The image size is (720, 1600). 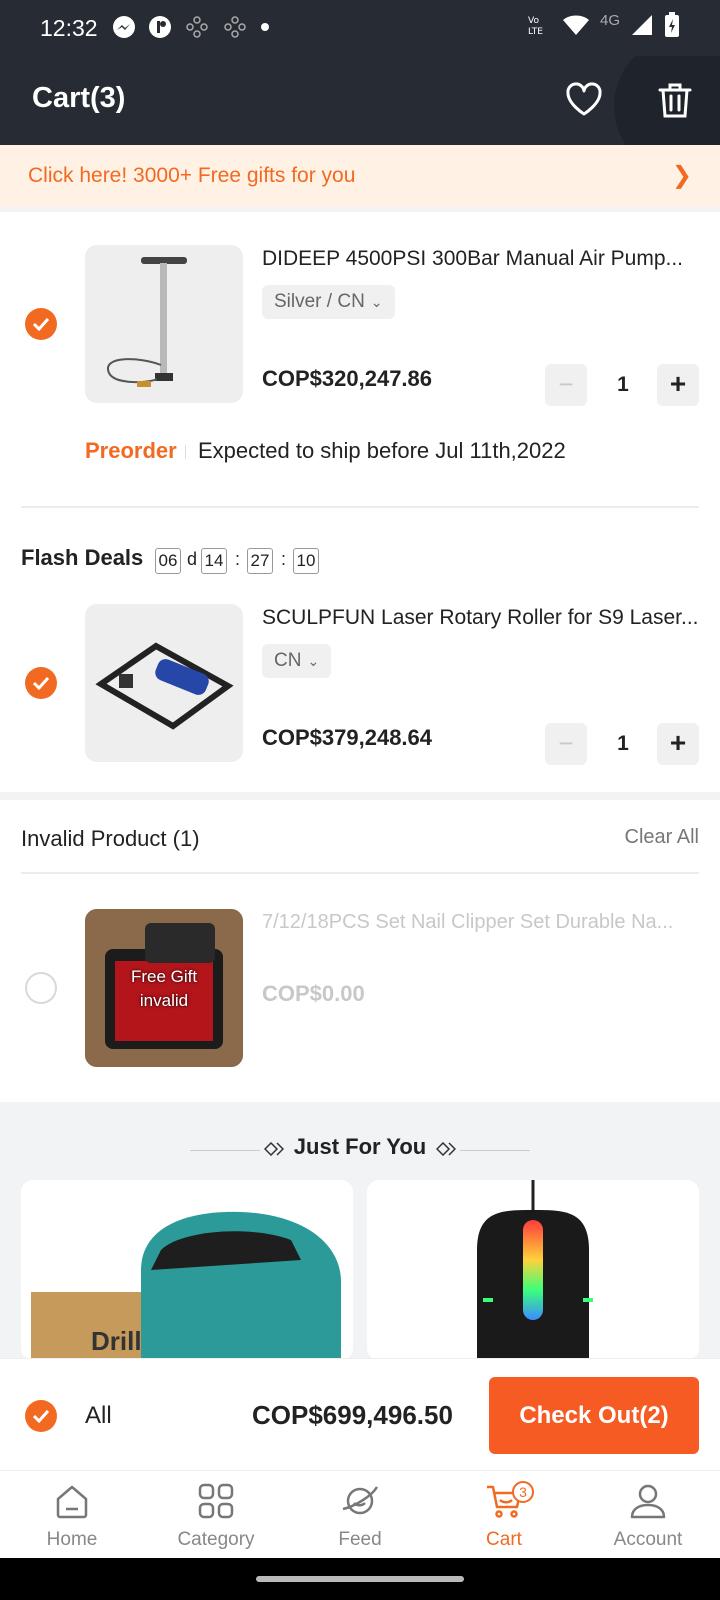 I want to click on flash-deals-title: Flash Deals, so click(x=82, y=557).